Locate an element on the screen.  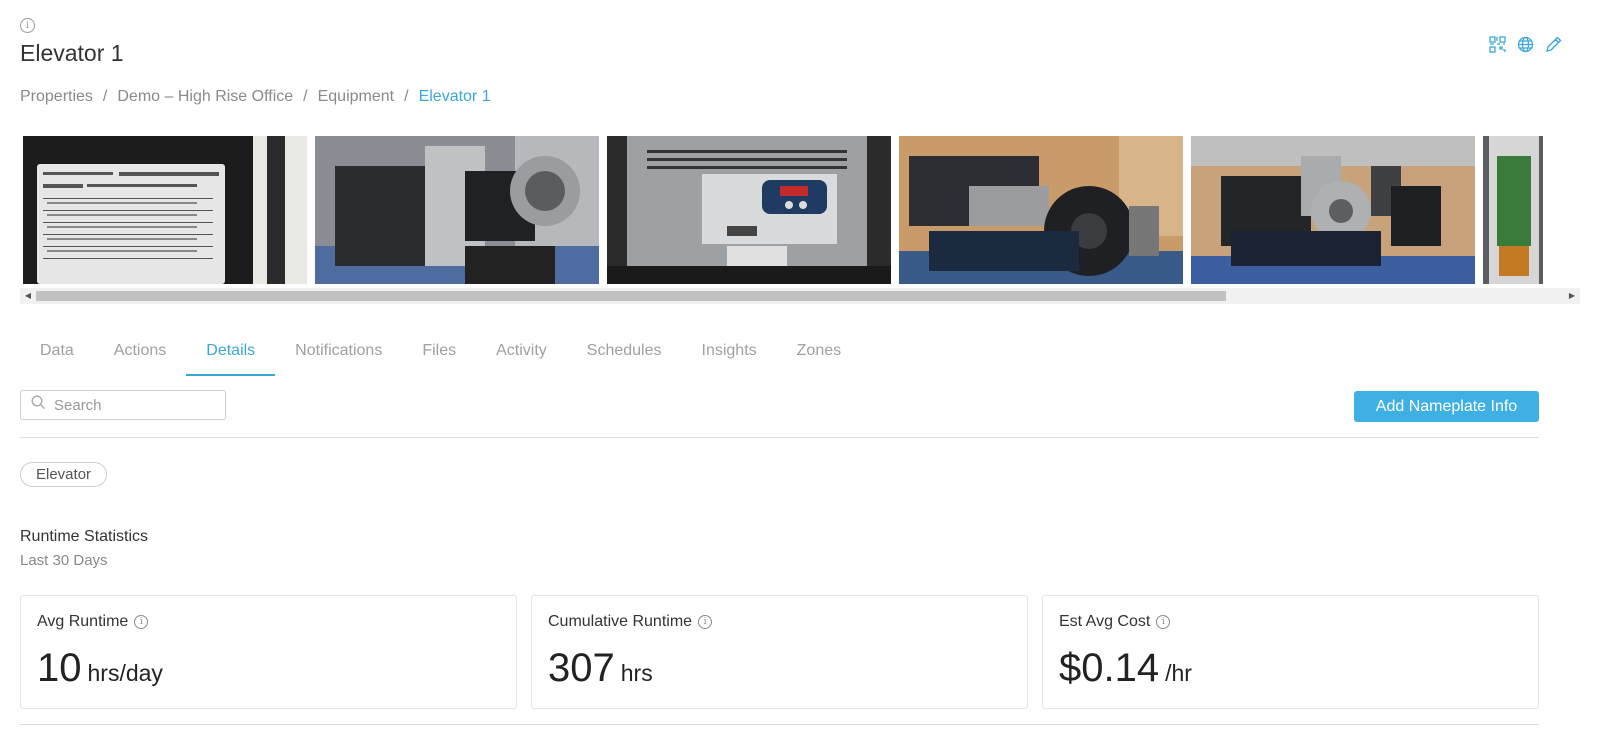
search-input is located at coordinates (134, 405).